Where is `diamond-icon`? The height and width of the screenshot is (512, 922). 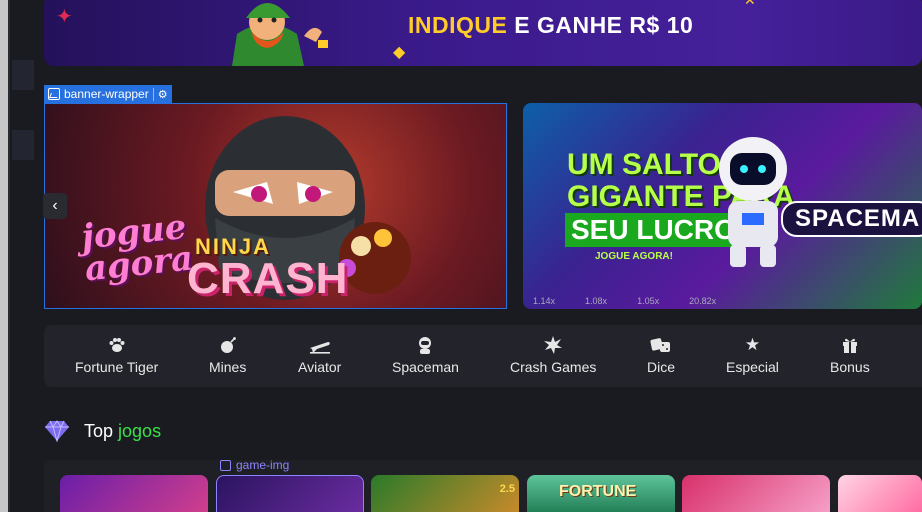 diamond-icon is located at coordinates (57, 431).